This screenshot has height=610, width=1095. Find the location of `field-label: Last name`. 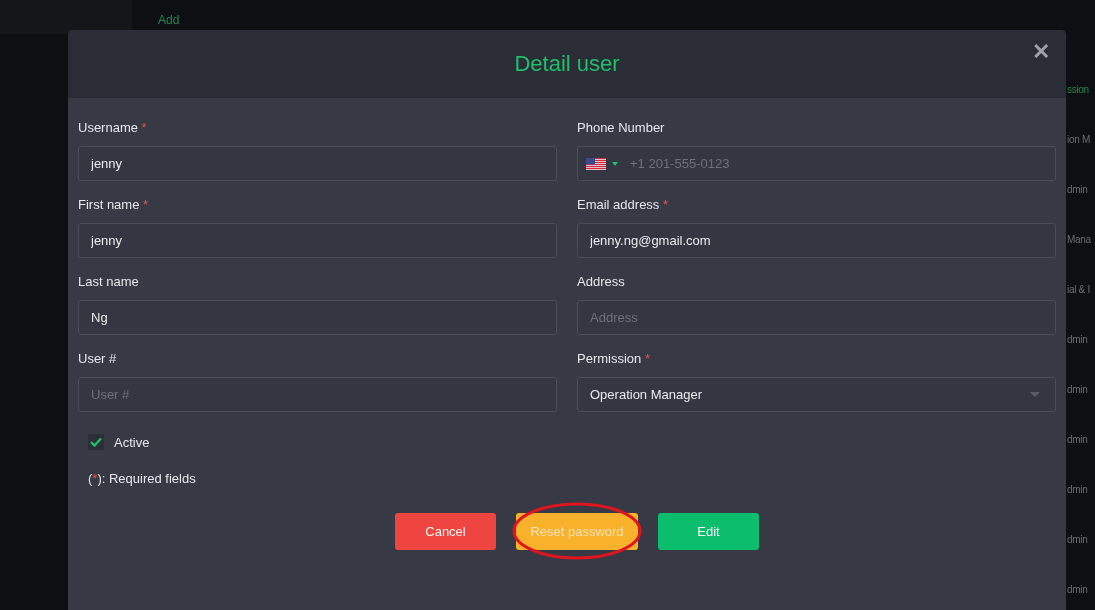

field-label: Last name is located at coordinates (109, 281).